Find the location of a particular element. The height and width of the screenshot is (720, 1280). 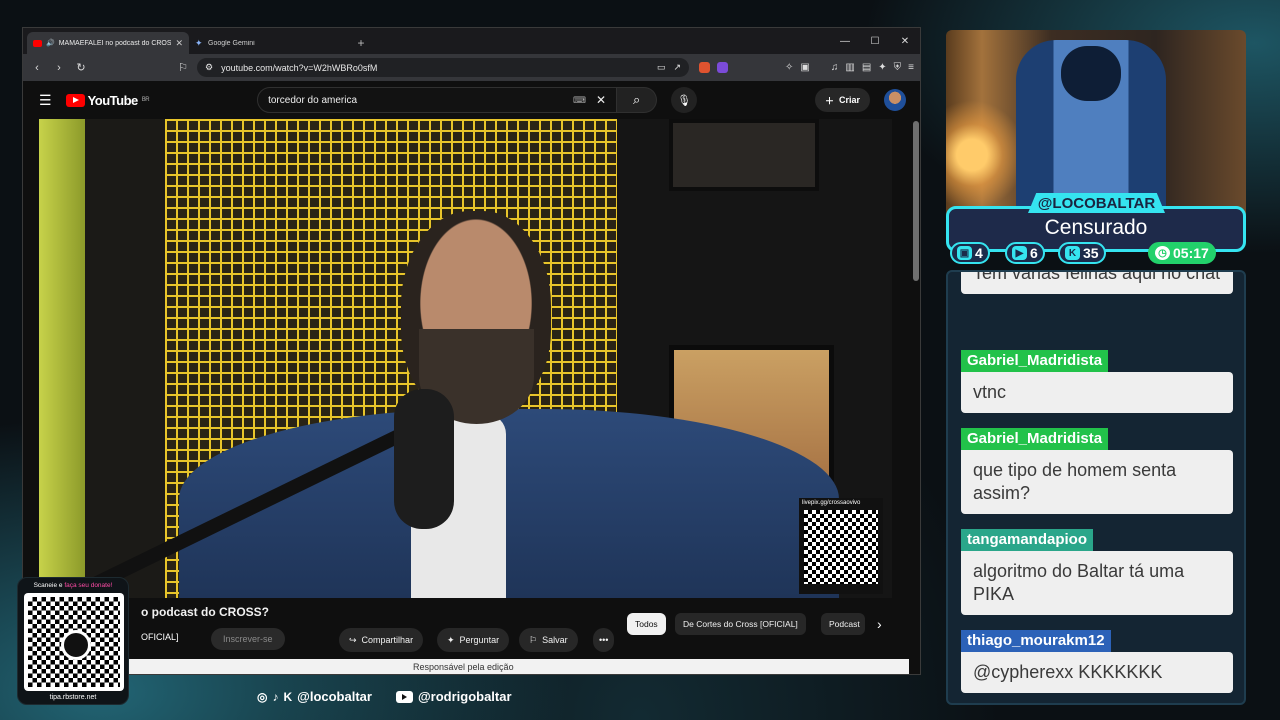

chat-username: tangamandapioo is located at coordinates (1027, 540).